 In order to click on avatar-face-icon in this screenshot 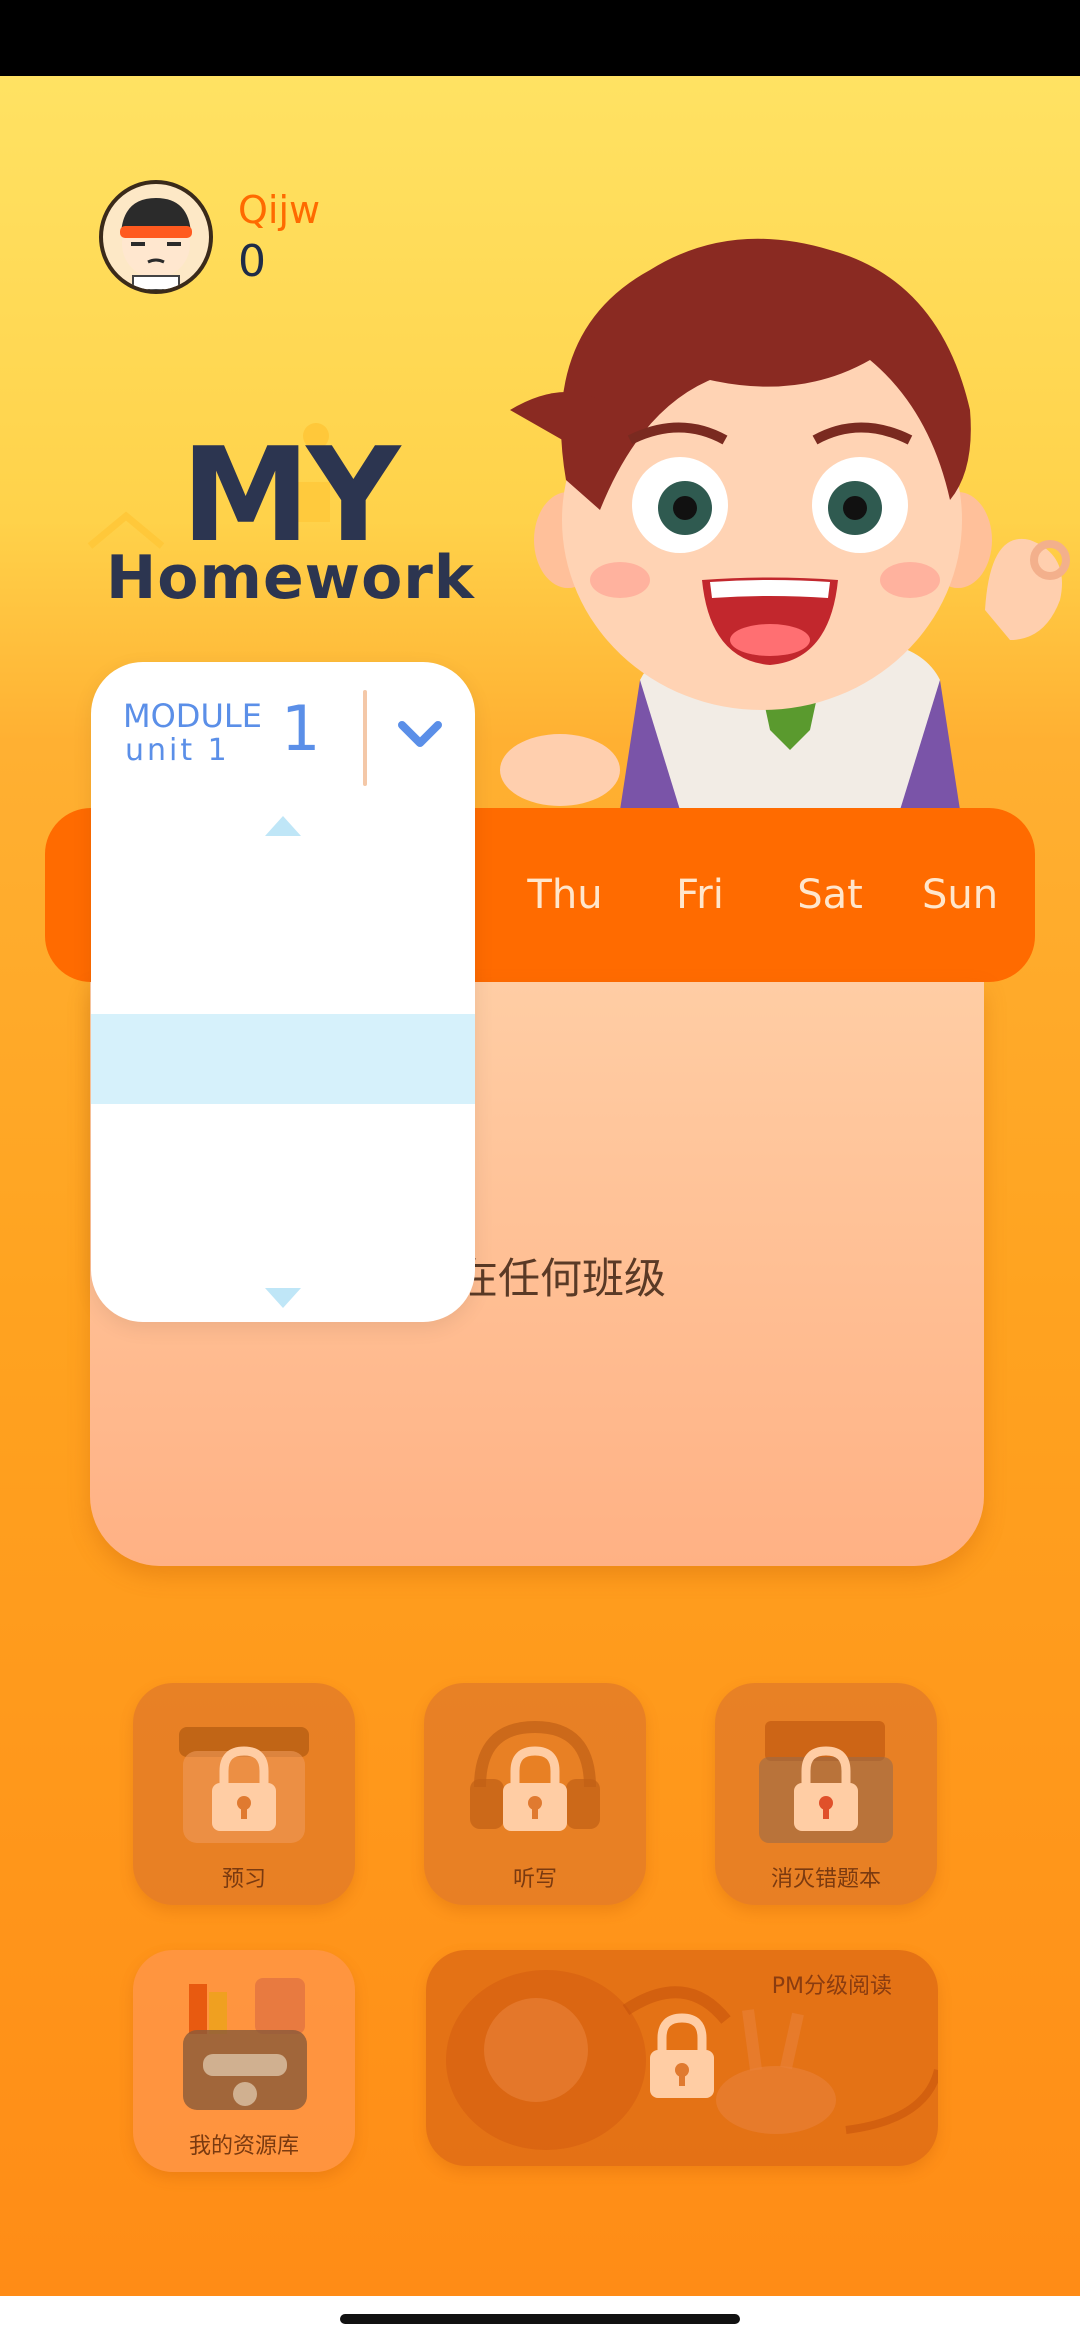, I will do `click(156, 244)`.